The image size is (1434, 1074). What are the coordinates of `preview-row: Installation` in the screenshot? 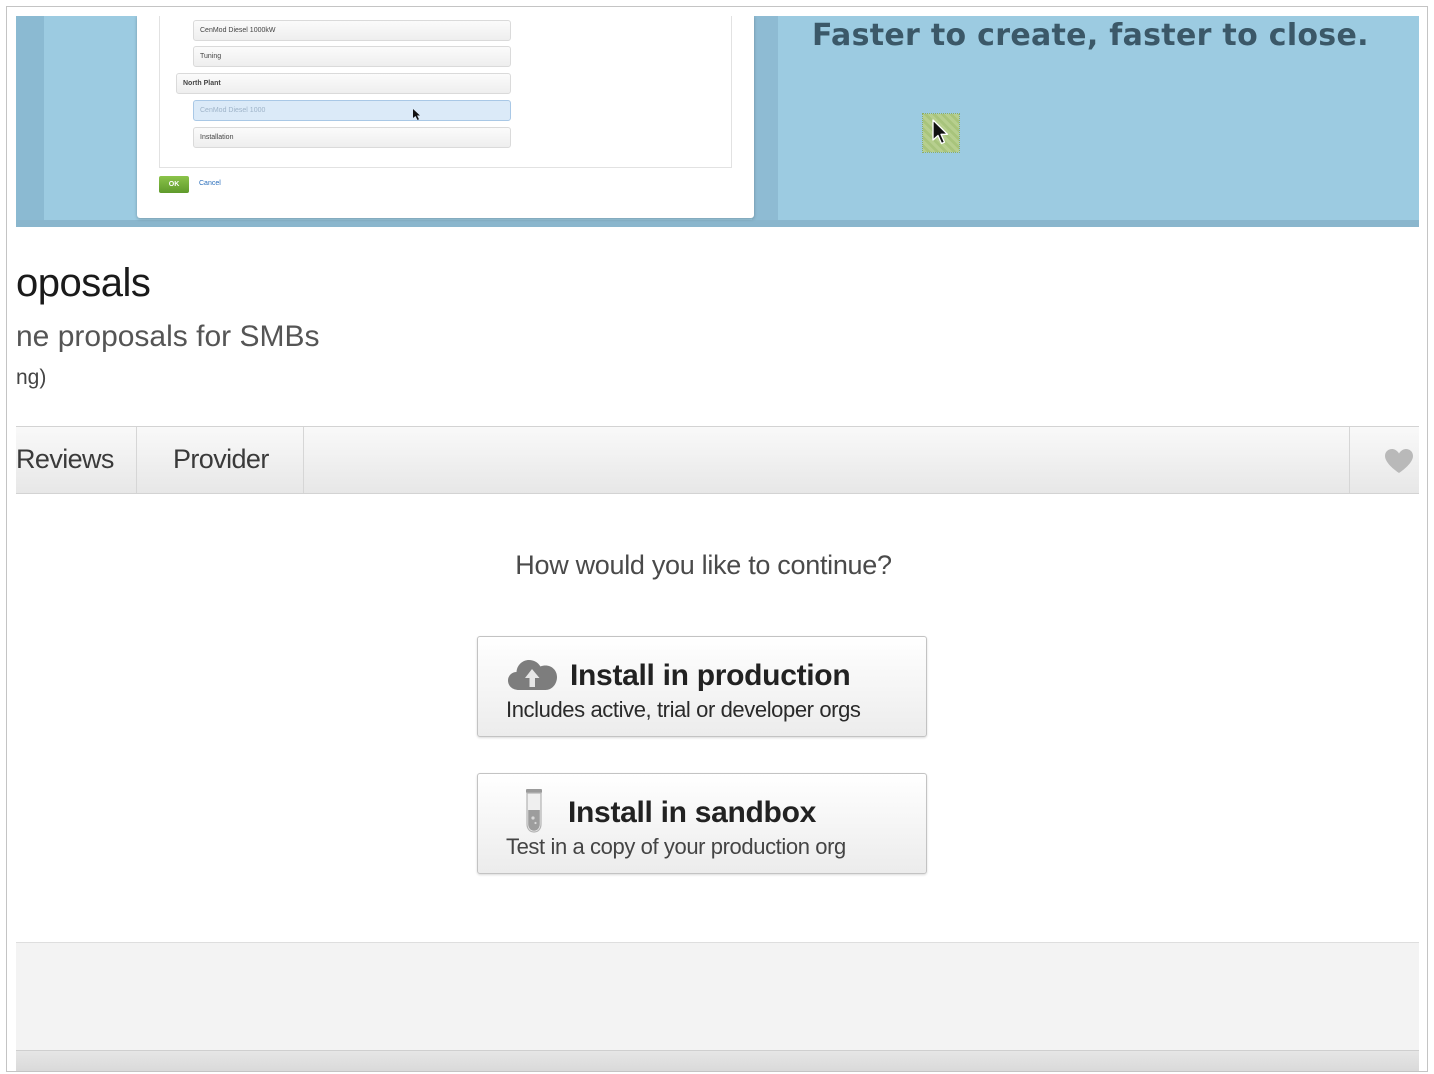 It's located at (352, 137).